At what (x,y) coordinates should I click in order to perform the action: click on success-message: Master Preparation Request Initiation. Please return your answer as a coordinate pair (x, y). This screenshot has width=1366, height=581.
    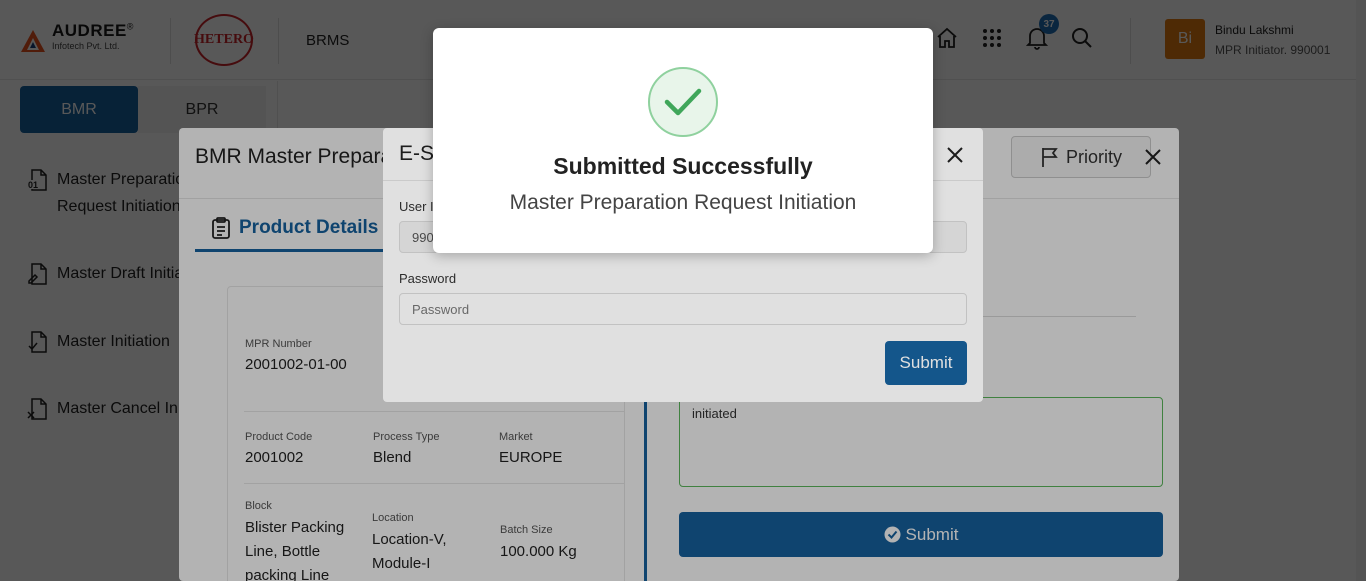
    Looking at the image, I should click on (683, 202).